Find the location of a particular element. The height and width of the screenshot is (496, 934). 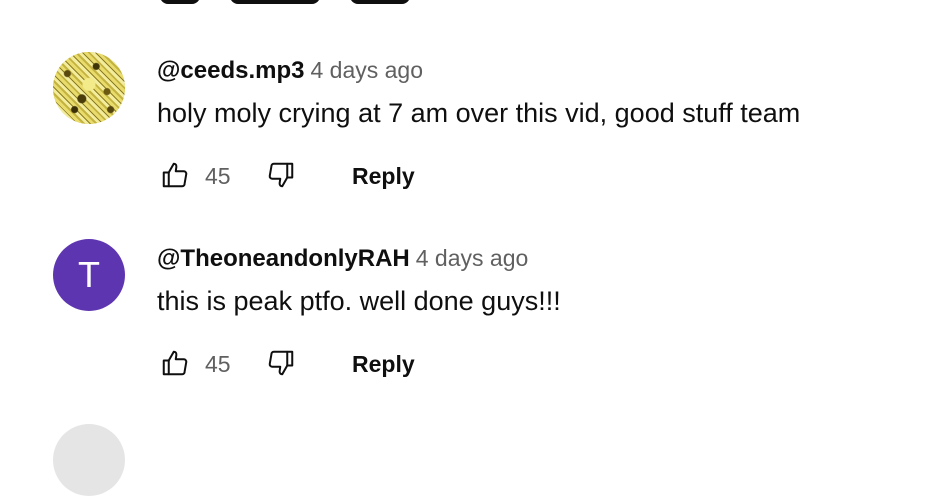

avatar-letter: T is located at coordinates (89, 275).